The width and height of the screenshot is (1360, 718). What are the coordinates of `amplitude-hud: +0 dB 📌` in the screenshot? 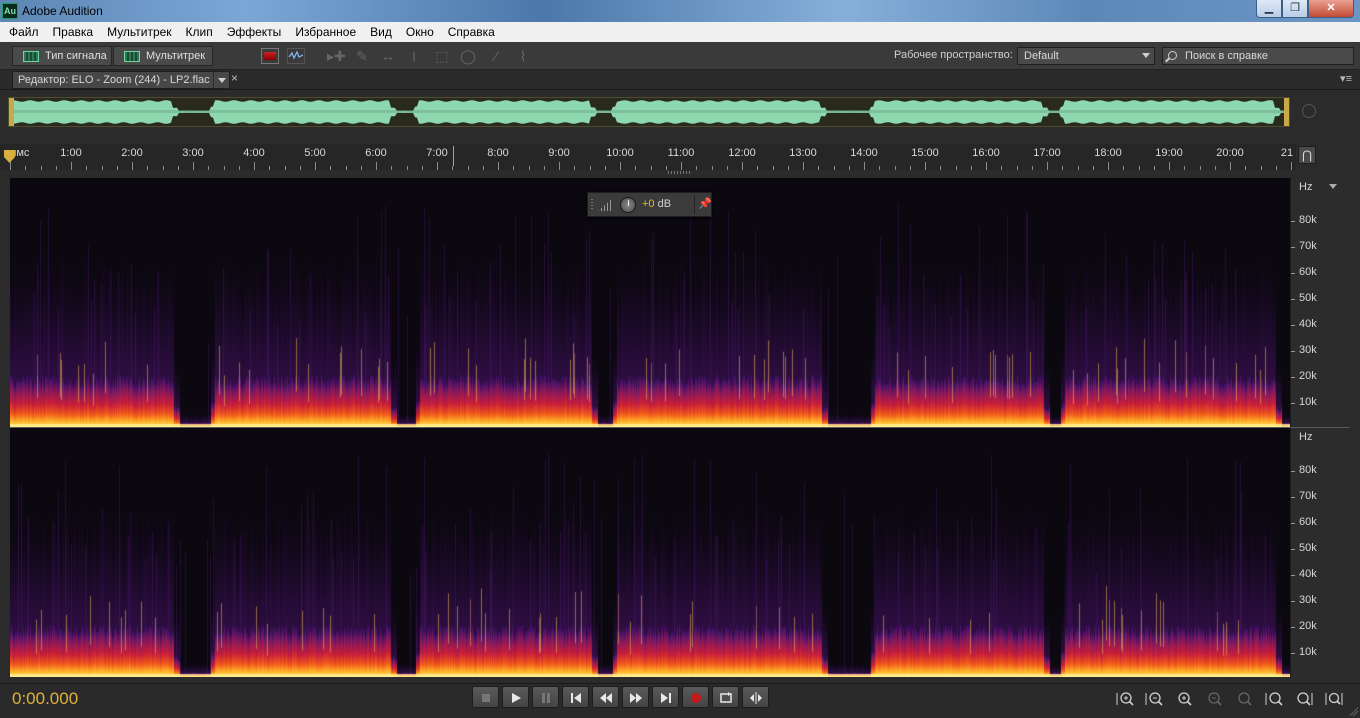 It's located at (649, 204).